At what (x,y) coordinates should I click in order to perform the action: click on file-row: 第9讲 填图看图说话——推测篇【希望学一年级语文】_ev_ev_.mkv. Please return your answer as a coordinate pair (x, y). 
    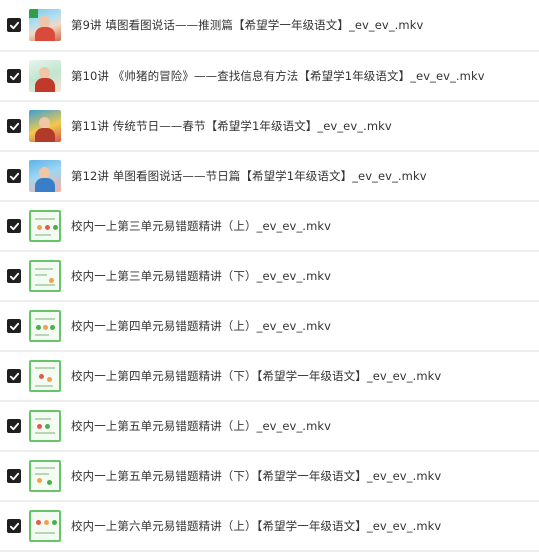
    Looking at the image, I should click on (269, 26).